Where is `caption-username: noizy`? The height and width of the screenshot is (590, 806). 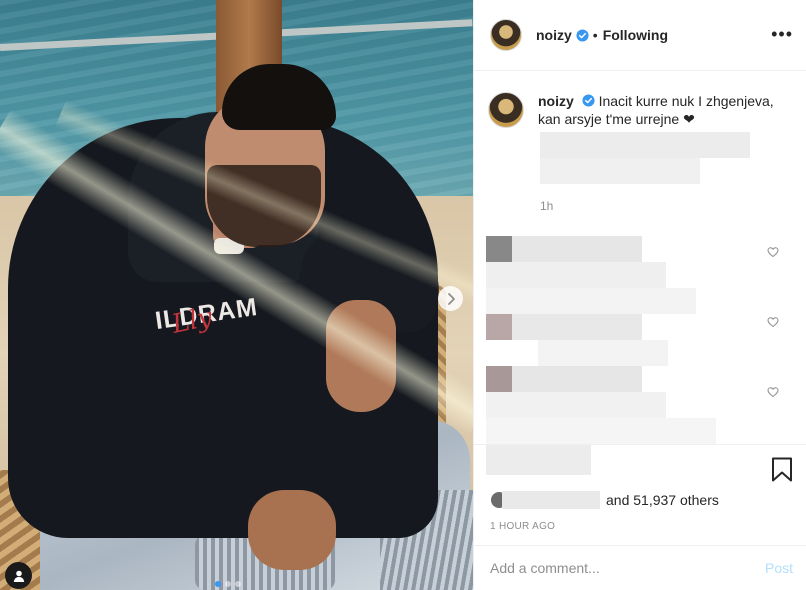
caption-username: noizy is located at coordinates (556, 101).